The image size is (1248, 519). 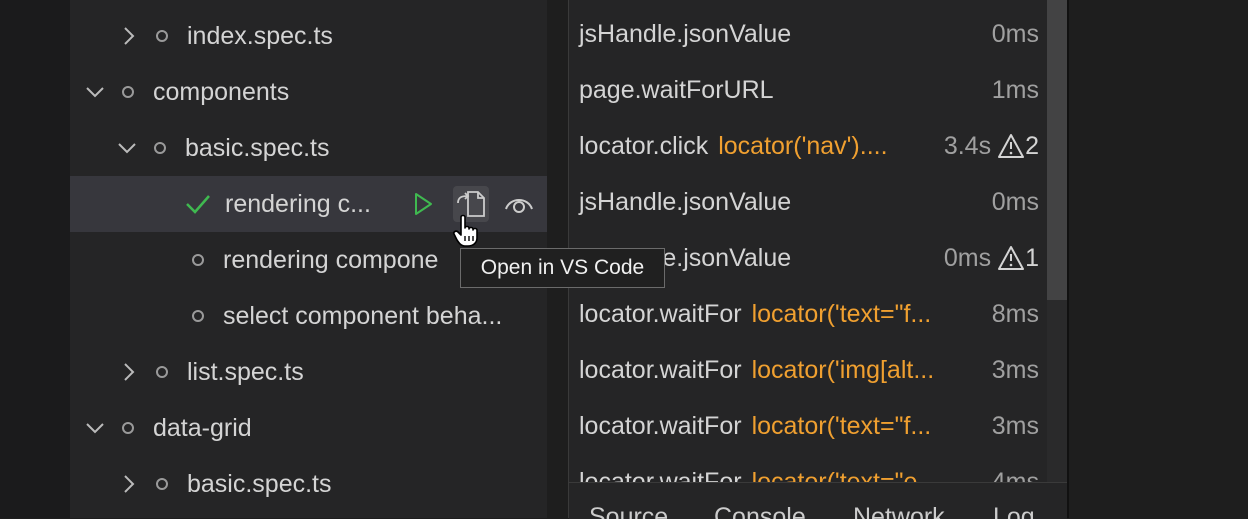 I want to click on warning-badge: 1, so click(x=1018, y=258).